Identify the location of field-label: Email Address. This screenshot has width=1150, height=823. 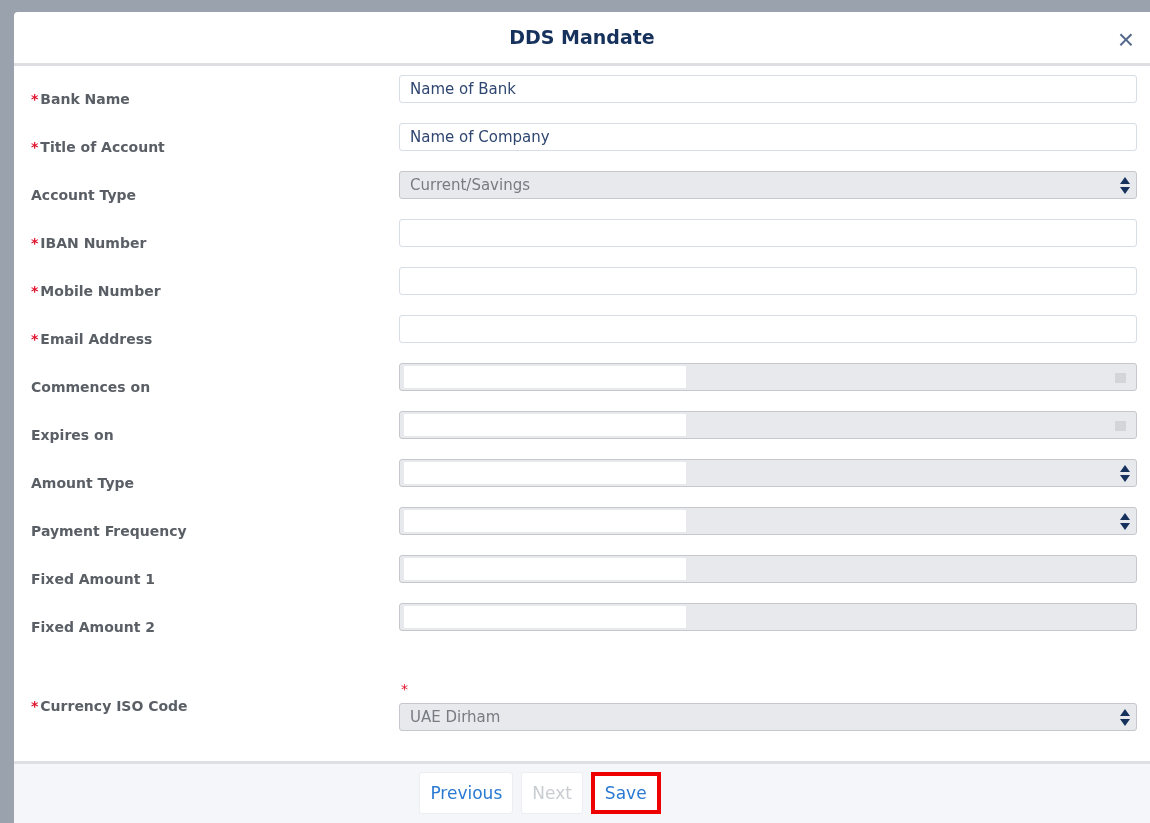
(96, 338).